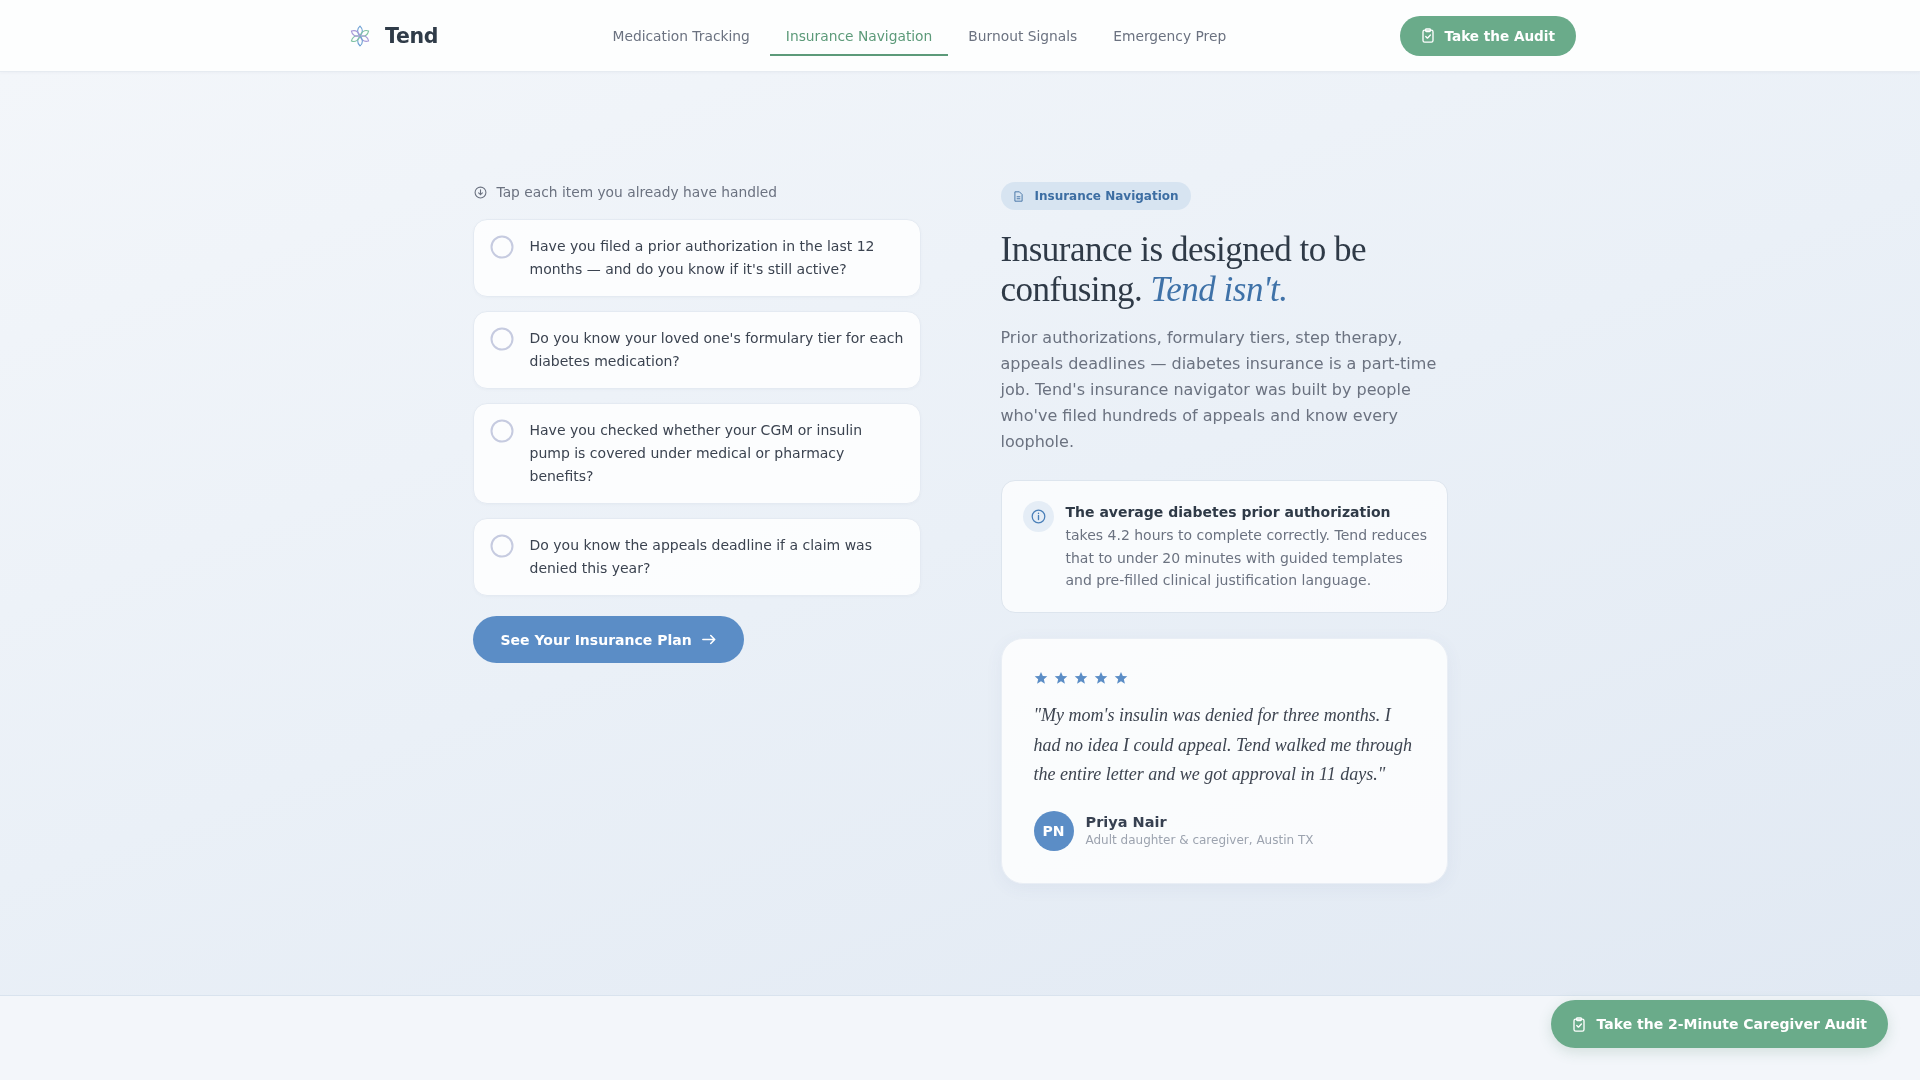 The height and width of the screenshot is (1080, 1920). I want to click on reviewer-role: Adult daughter & caregiver, Austin TX, so click(1199, 840).